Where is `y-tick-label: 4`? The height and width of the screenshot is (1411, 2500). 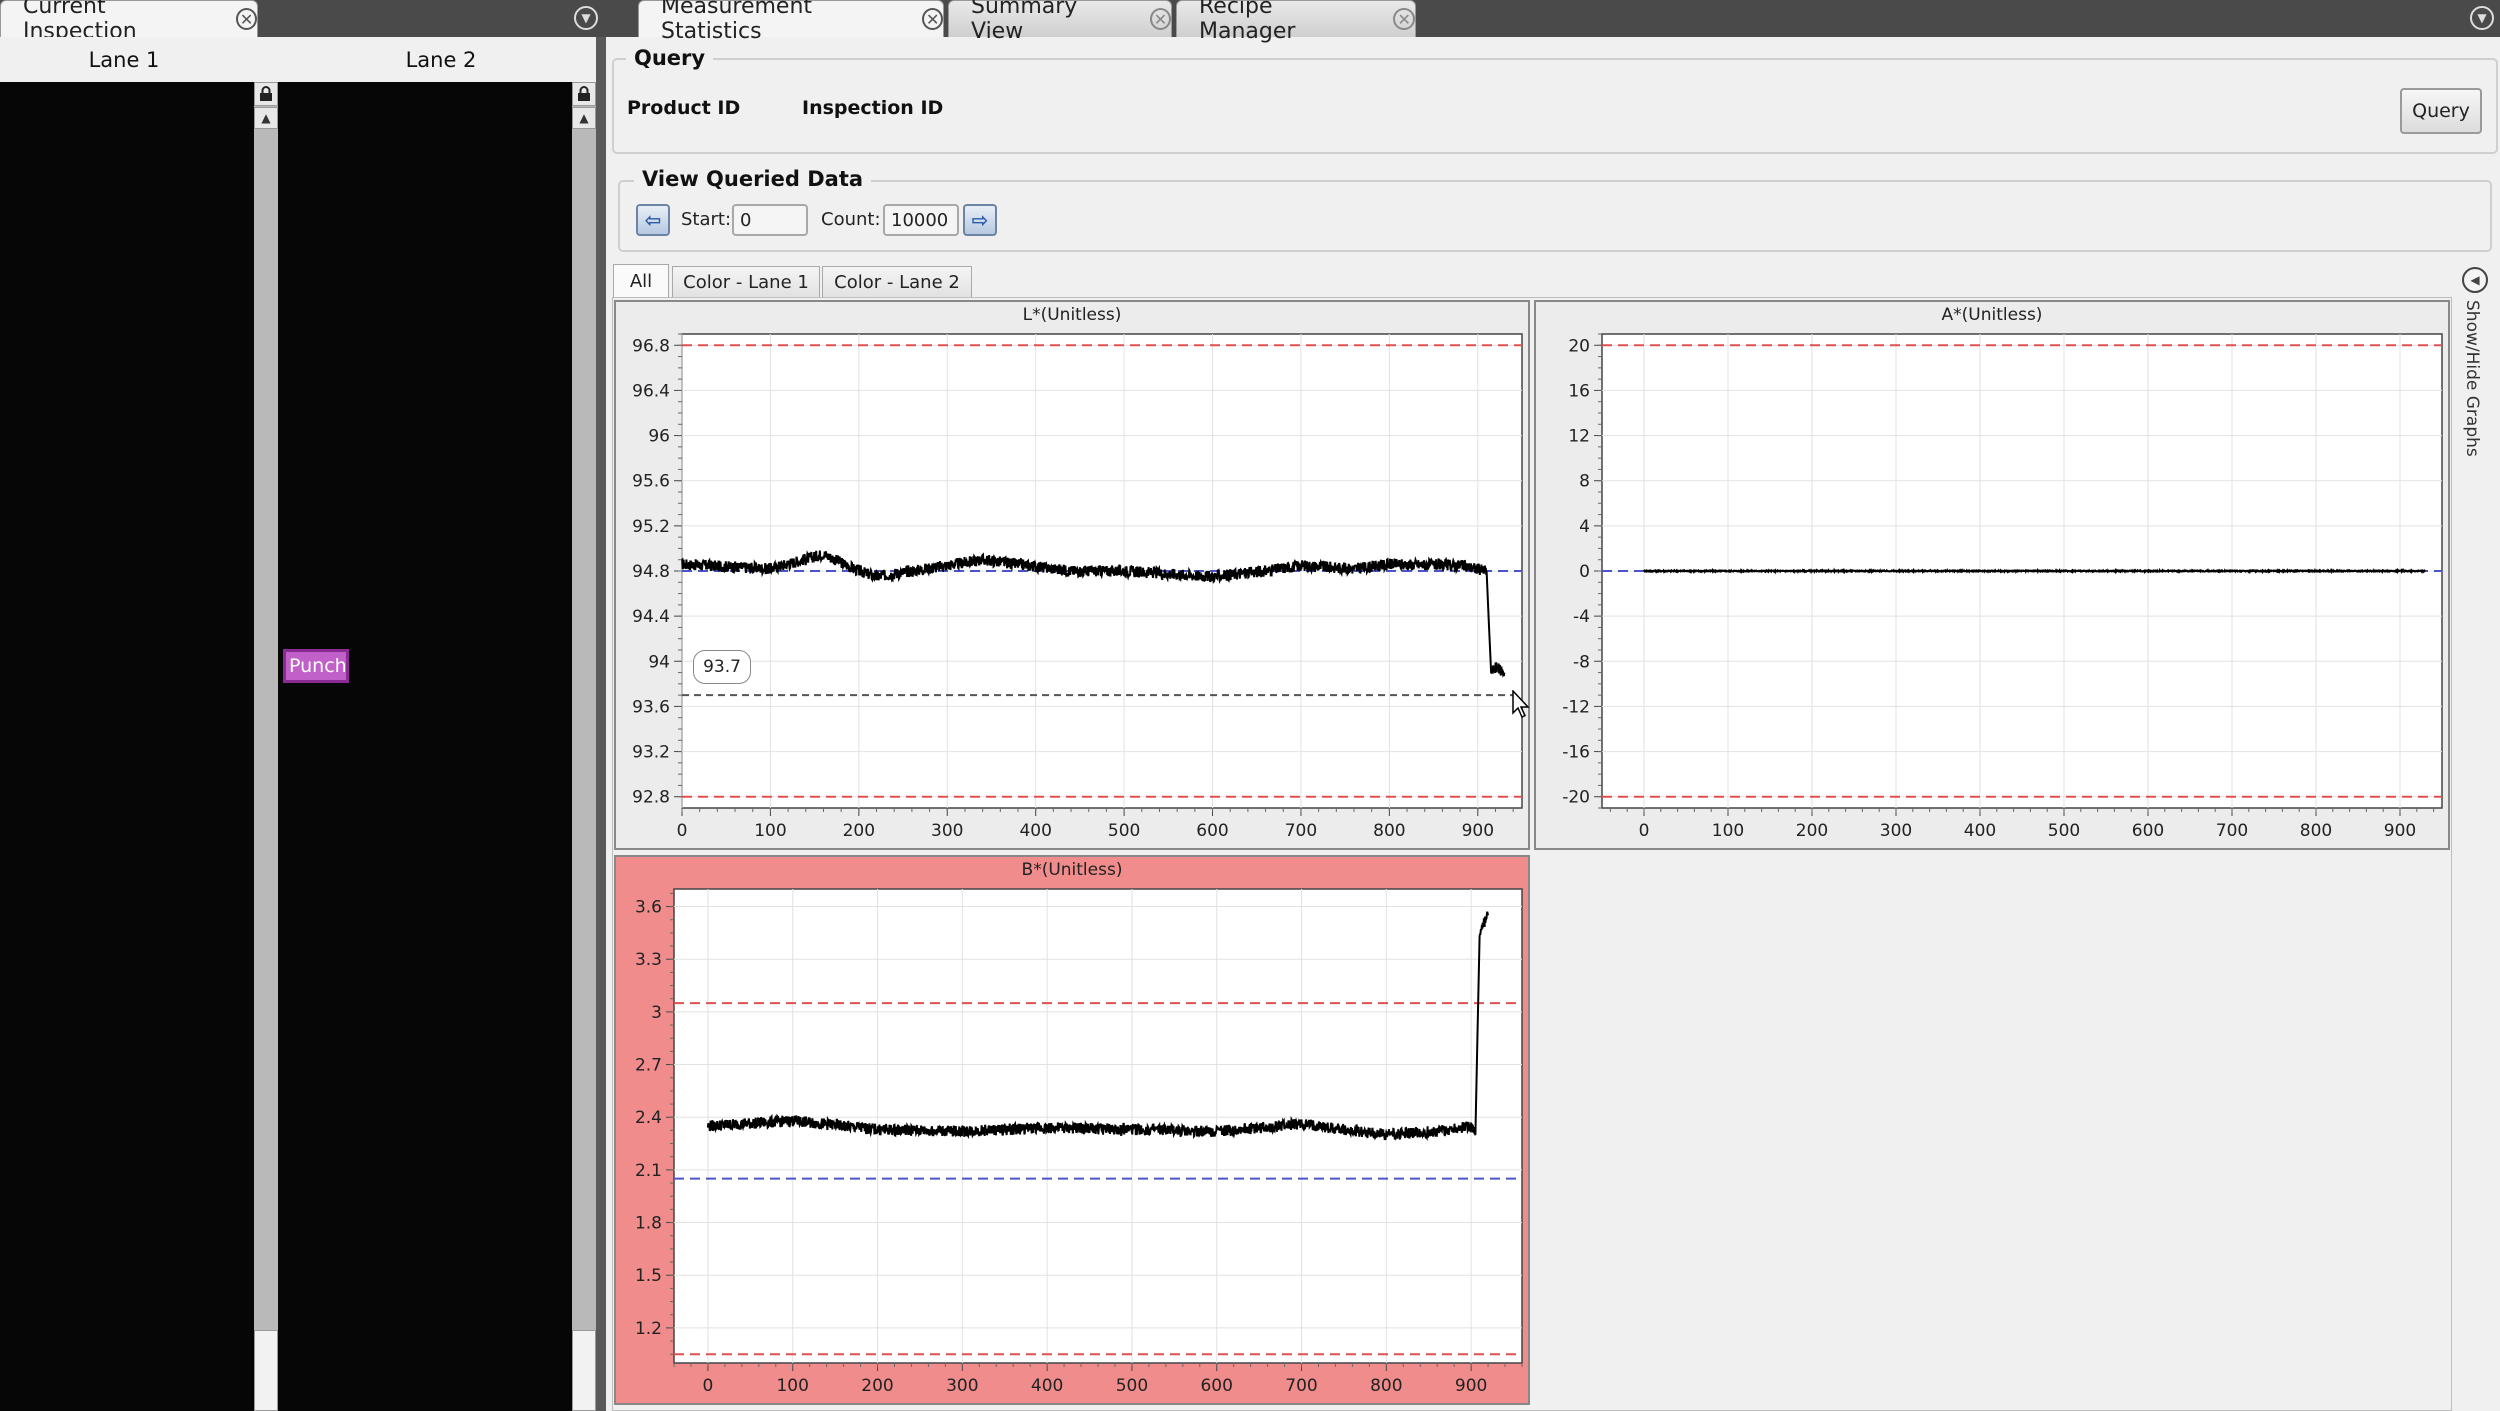
y-tick-label: 4 is located at coordinates (1584, 527).